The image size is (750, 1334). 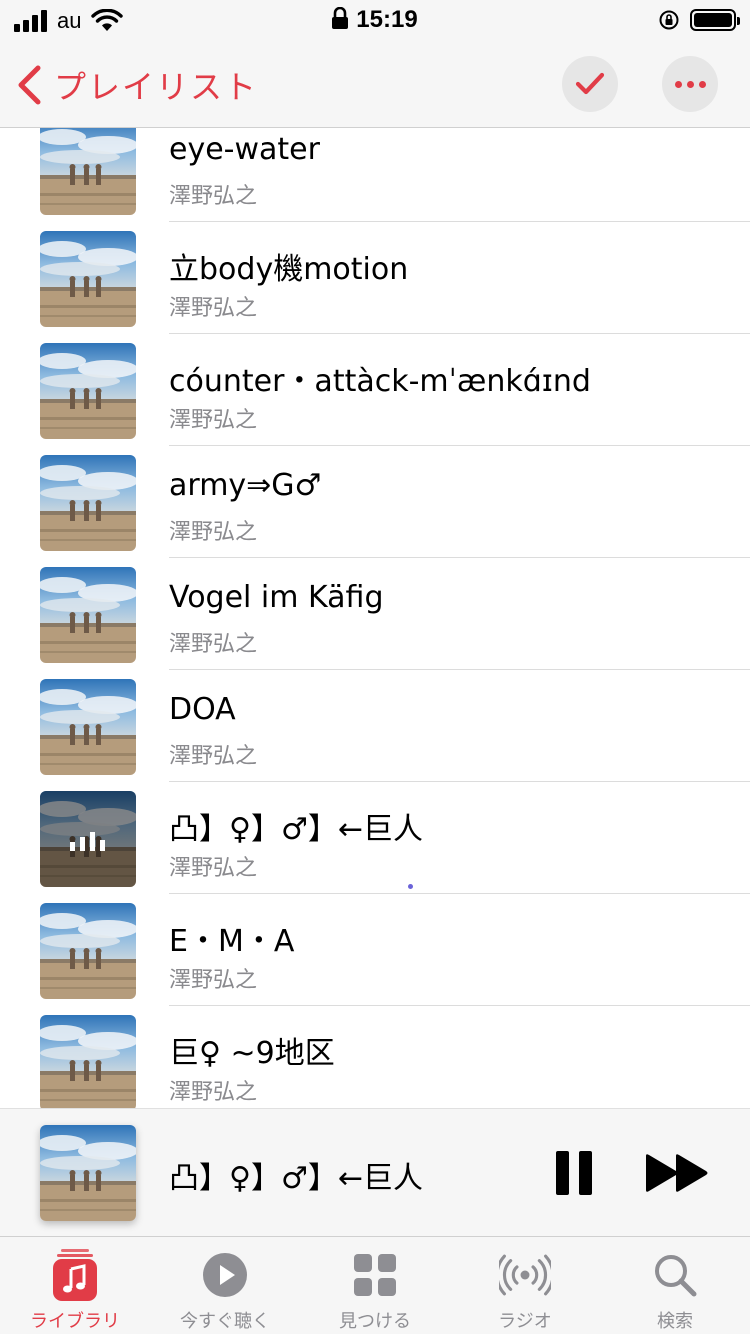 I want to click on done-button, so click(x=590, y=84).